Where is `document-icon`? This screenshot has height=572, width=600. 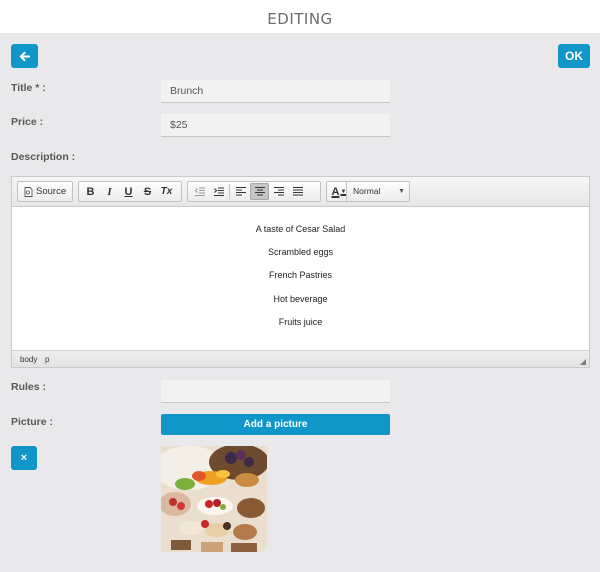 document-icon is located at coordinates (28, 191).